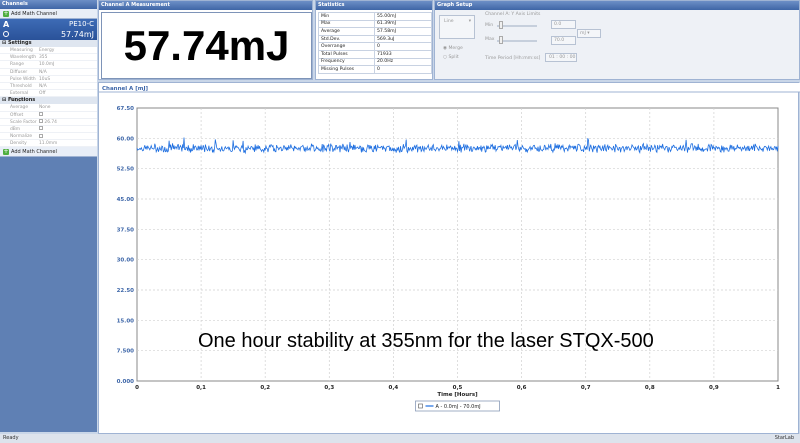 The height and width of the screenshot is (443, 800). Describe the element at coordinates (6, 151) in the screenshot. I see `plus-icon: +` at that location.